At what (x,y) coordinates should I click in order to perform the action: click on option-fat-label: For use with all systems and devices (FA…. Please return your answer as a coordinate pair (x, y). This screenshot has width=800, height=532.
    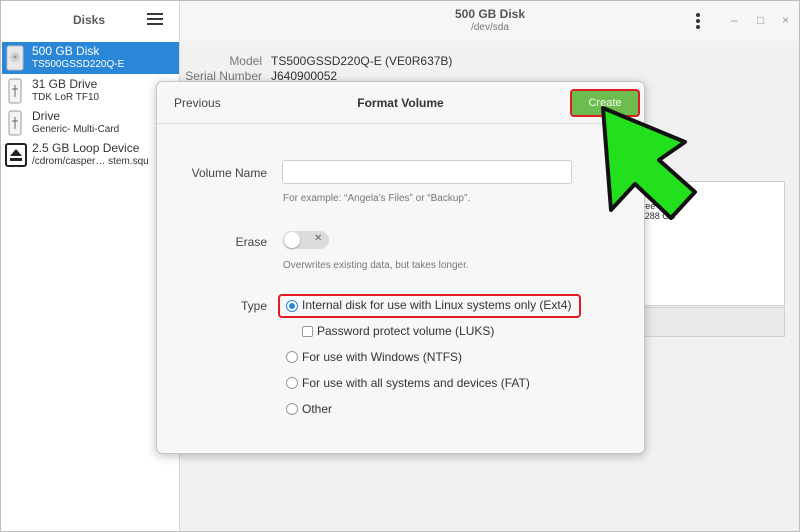
    Looking at the image, I should click on (416, 383).